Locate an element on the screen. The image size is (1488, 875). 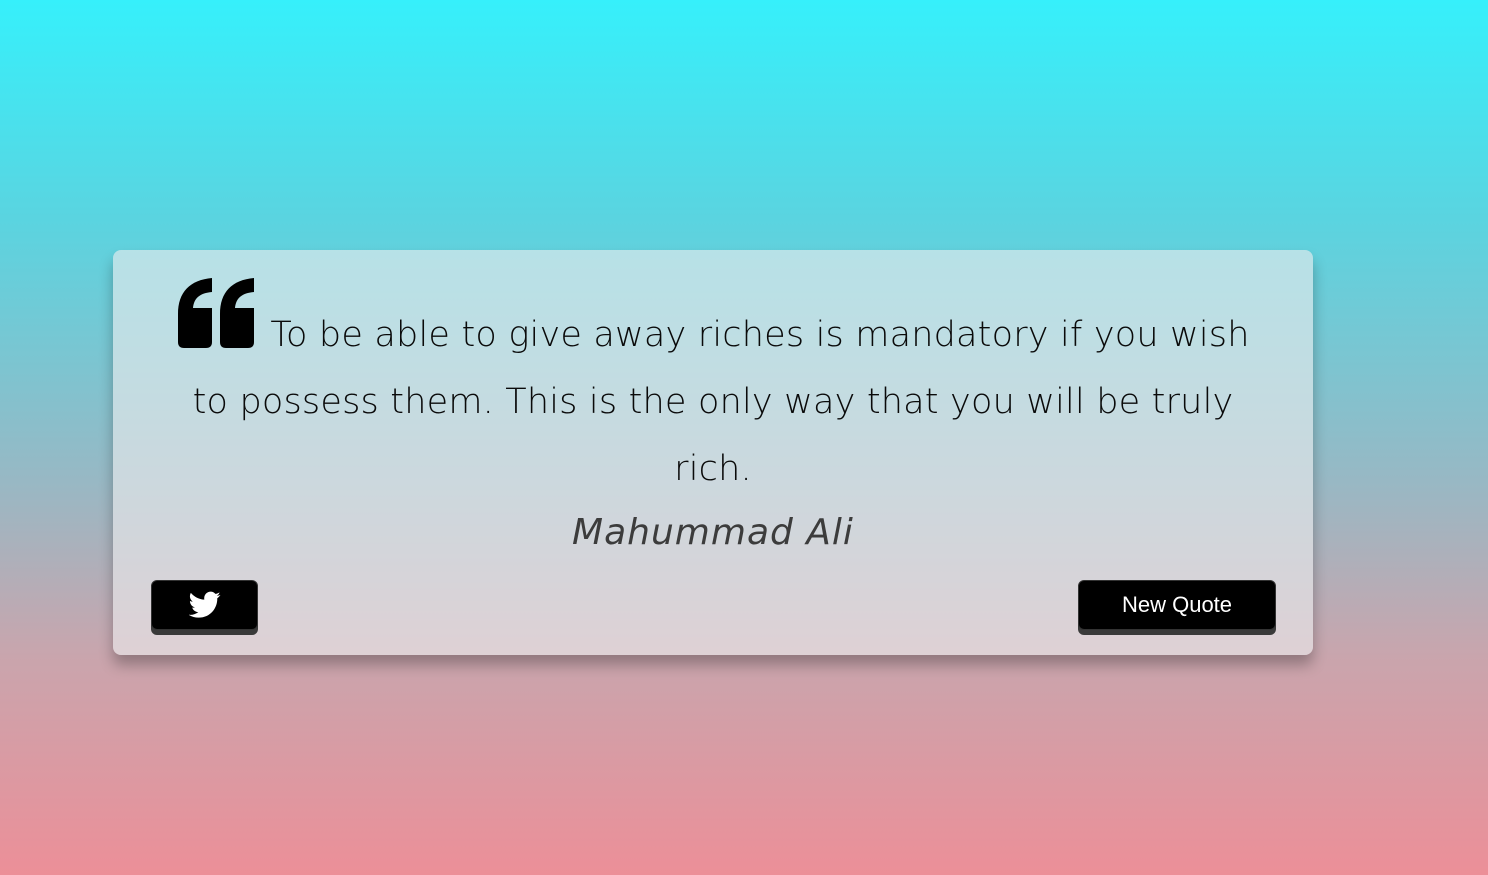
twitter-icon is located at coordinates (204, 604).